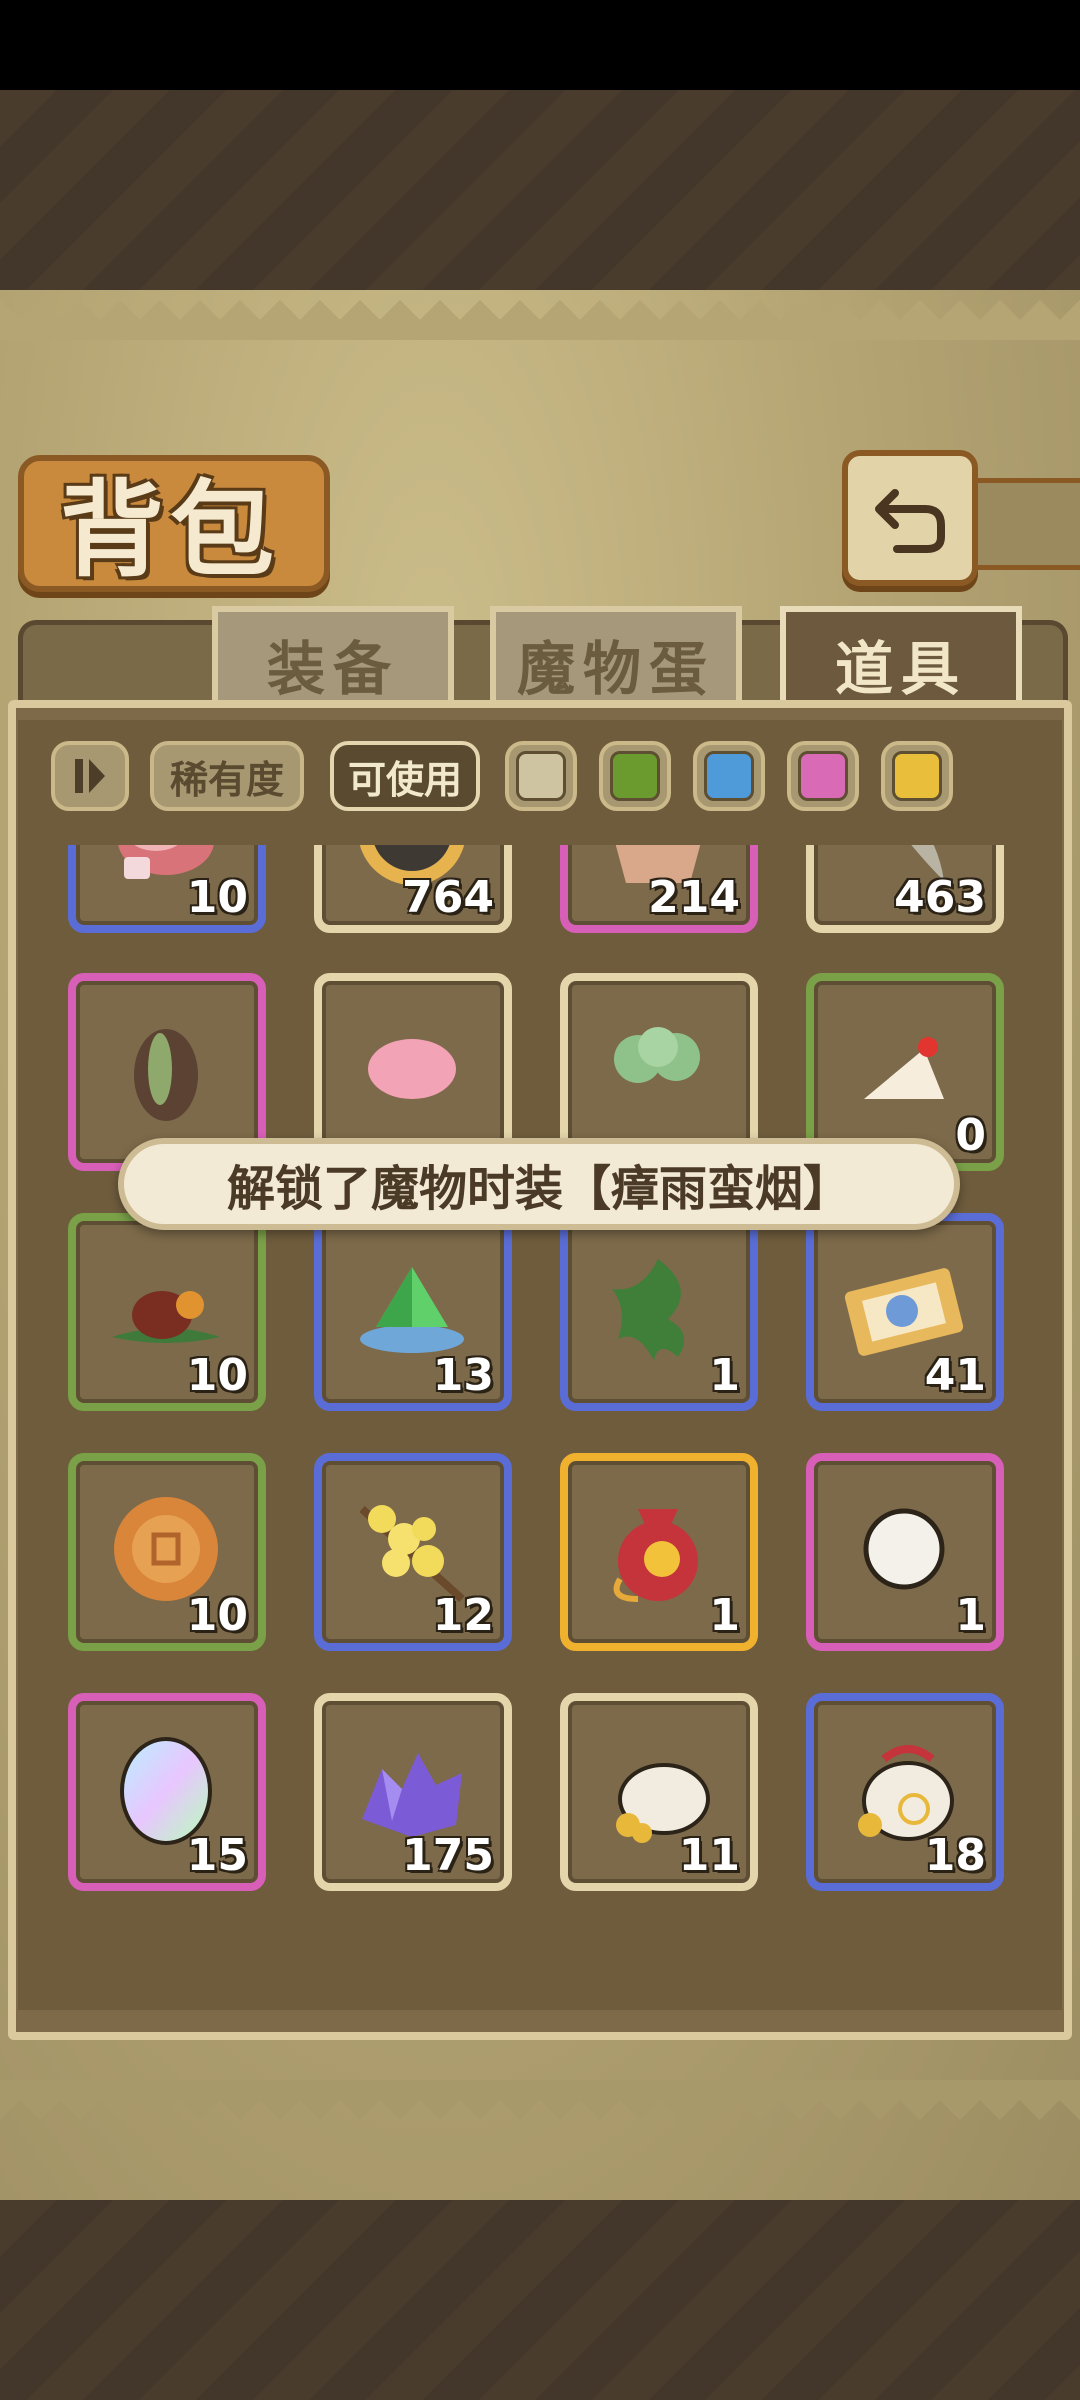  What do you see at coordinates (648, 1310) in the screenshot?
I see `herb-leaf-icon` at bounding box center [648, 1310].